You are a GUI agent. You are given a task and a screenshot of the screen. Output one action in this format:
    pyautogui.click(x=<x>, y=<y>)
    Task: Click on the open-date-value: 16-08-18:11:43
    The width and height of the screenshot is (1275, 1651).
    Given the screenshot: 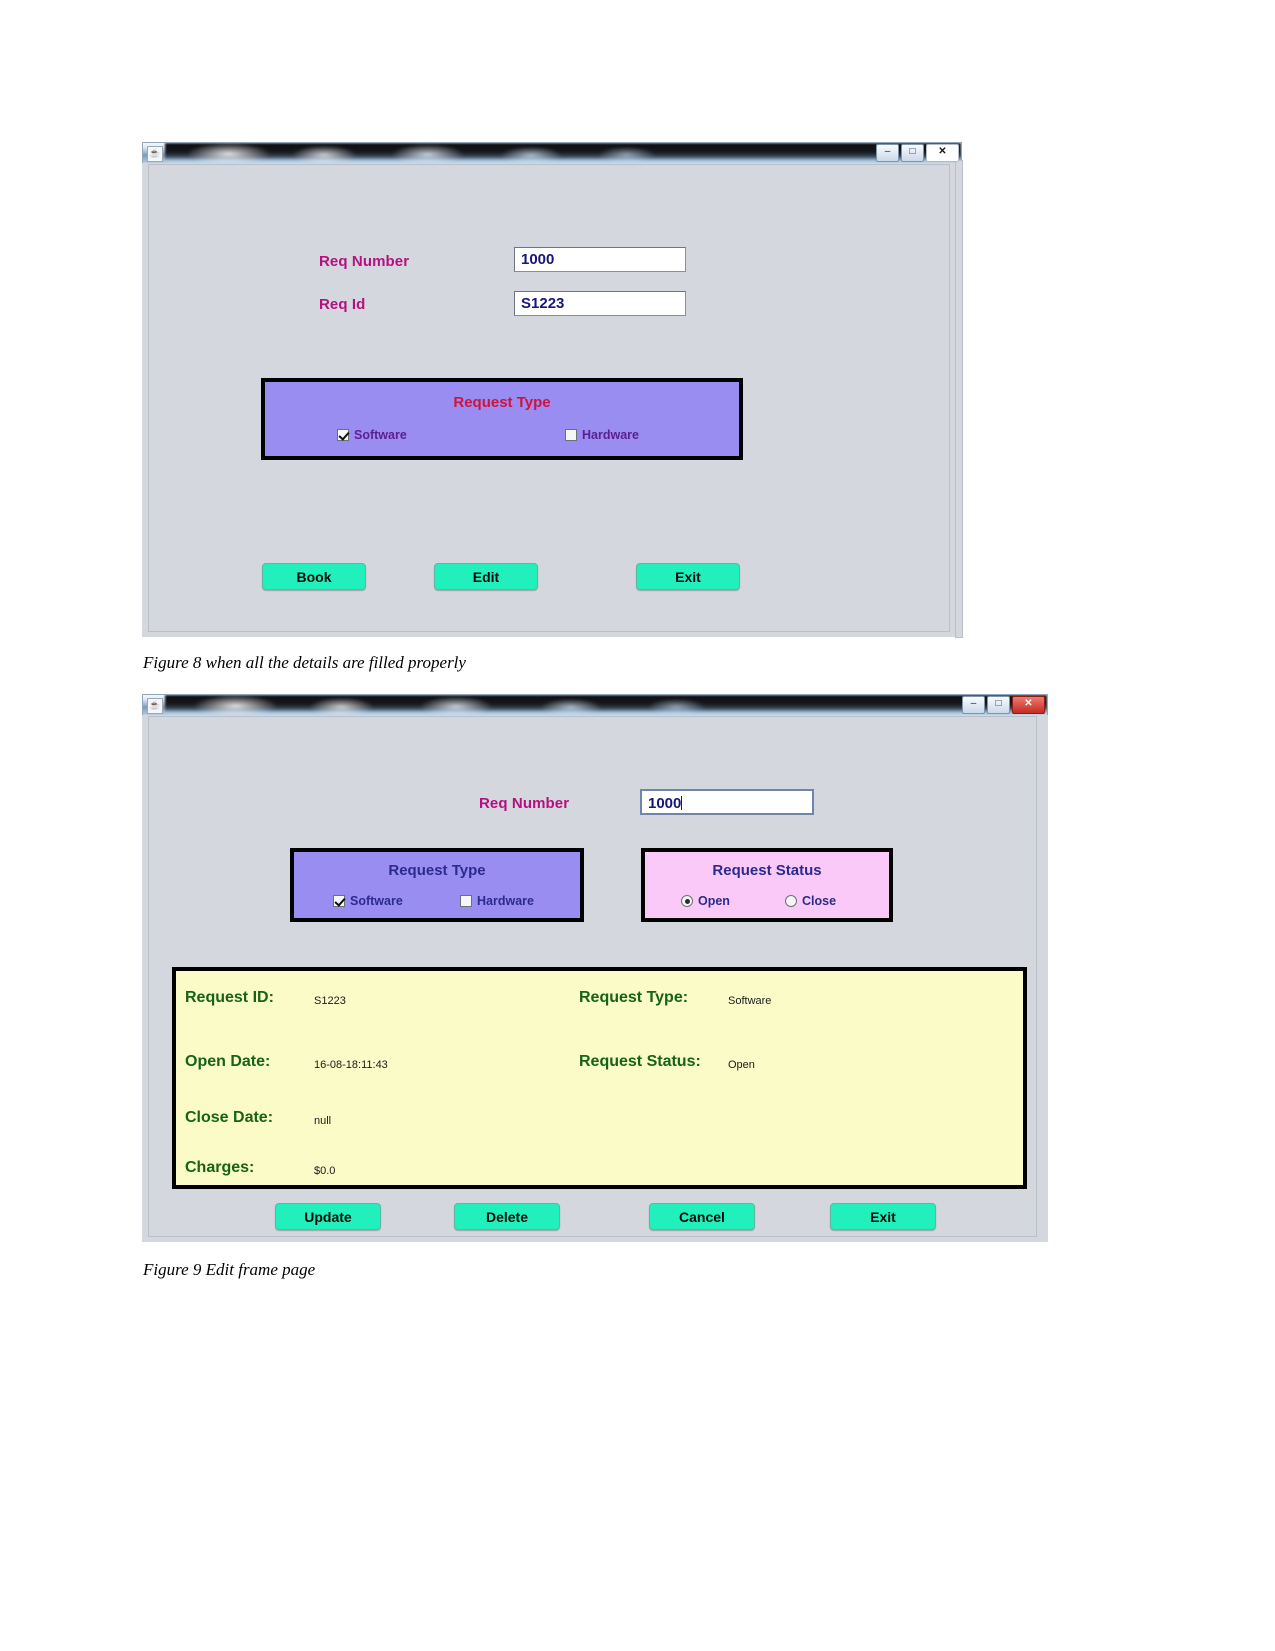 What is the action you would take?
    pyautogui.click(x=351, y=1065)
    